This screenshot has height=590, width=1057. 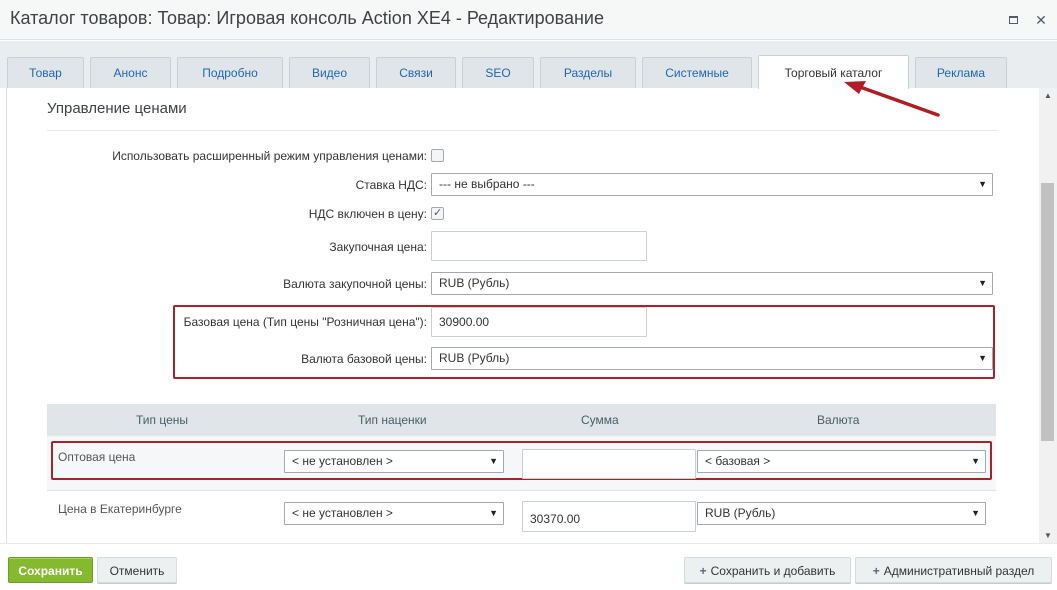 I want to click on vat-rate-select: --- не выбрано --- ▼, so click(x=712, y=184).